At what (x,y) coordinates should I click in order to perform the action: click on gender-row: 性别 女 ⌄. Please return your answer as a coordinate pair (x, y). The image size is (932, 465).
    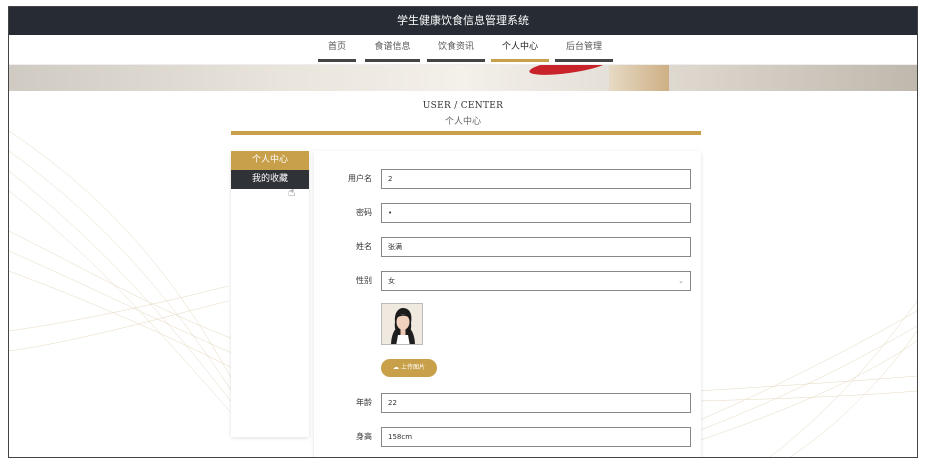
    Looking at the image, I should click on (507, 281).